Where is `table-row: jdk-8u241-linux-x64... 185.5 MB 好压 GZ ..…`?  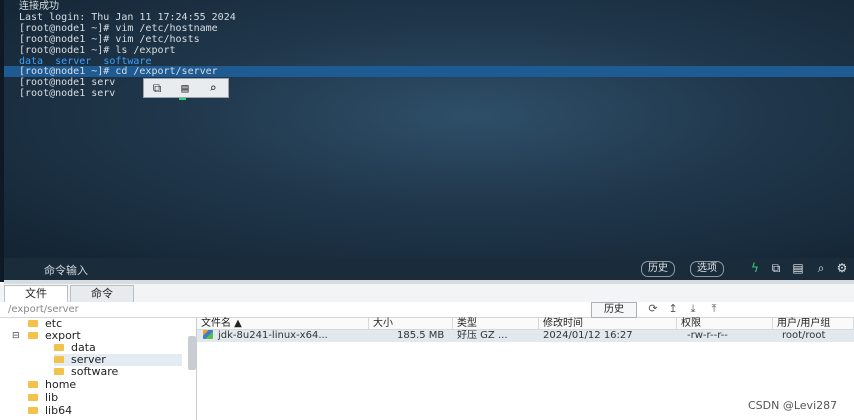 table-row: jdk-8u241-linux-x64... 185.5 MB 好压 GZ ..… is located at coordinates (525, 336).